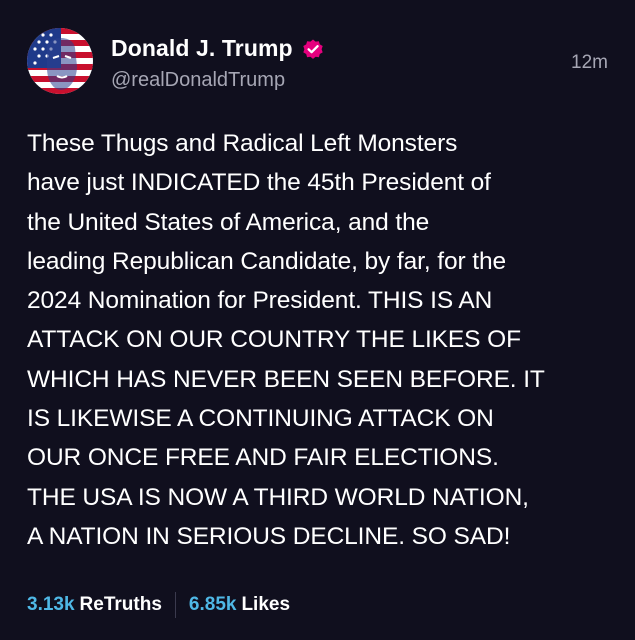  I want to click on verified-badge-icon, so click(313, 49).